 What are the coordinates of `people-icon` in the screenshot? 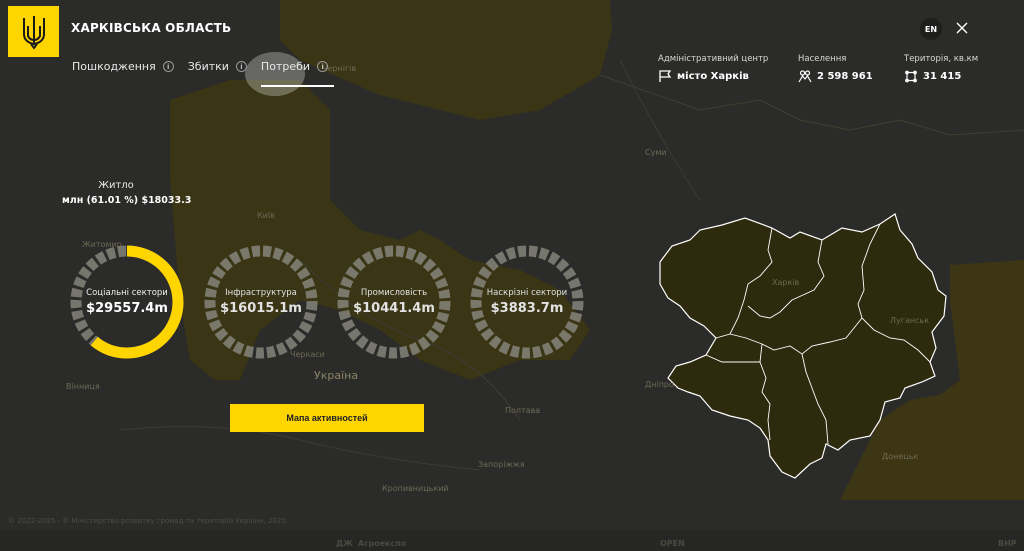 It's located at (805, 76).